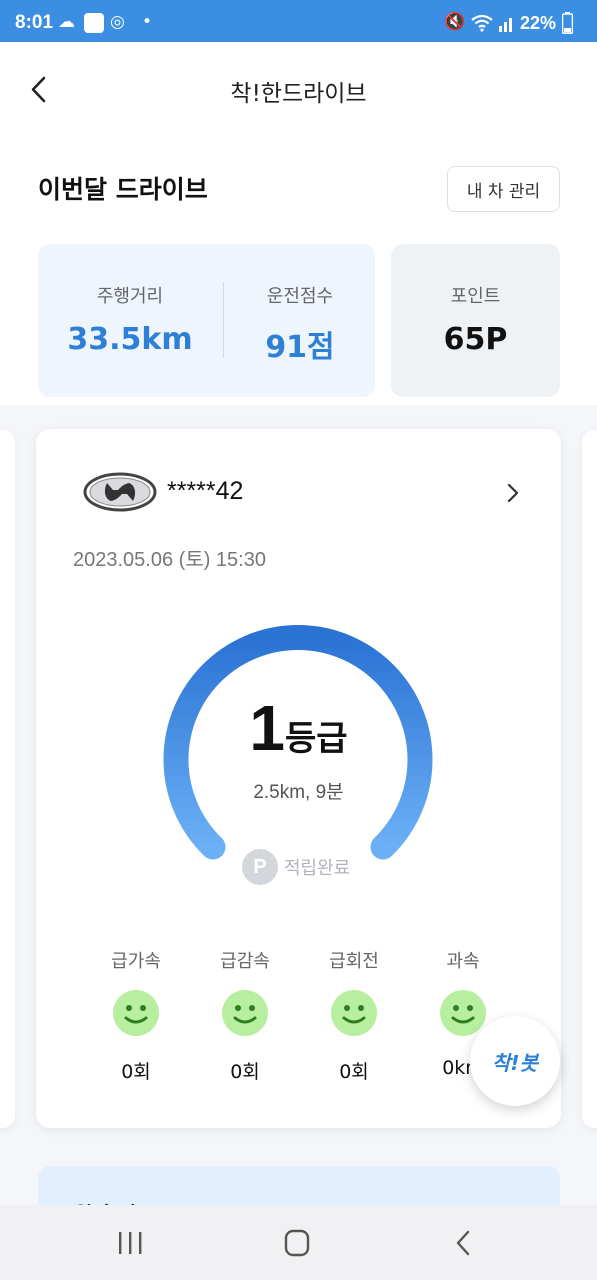  What do you see at coordinates (300, 324) in the screenshot?
I see `score-stat: 운전점수 91점` at bounding box center [300, 324].